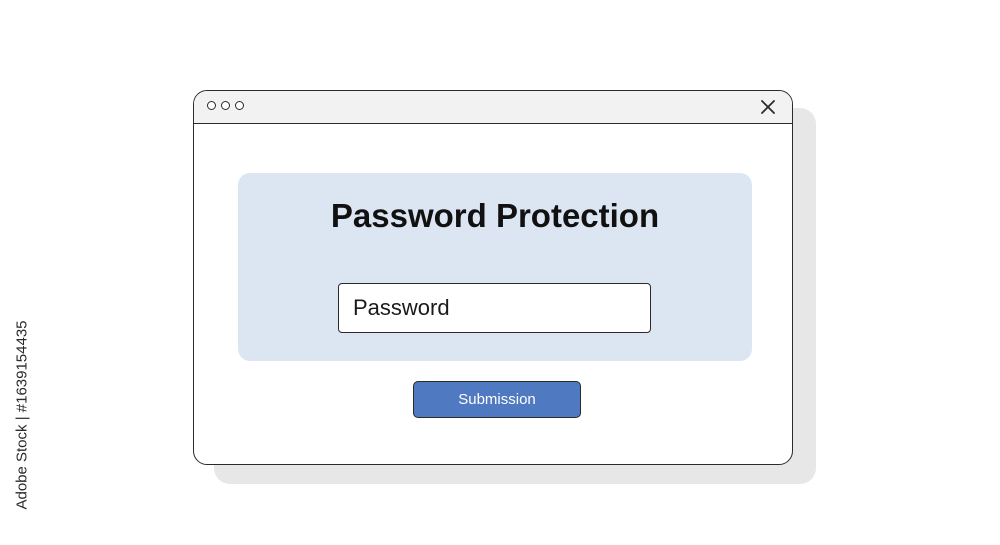 This screenshot has width=1000, height=545. I want to click on submit-button: Submission, so click(497, 399).